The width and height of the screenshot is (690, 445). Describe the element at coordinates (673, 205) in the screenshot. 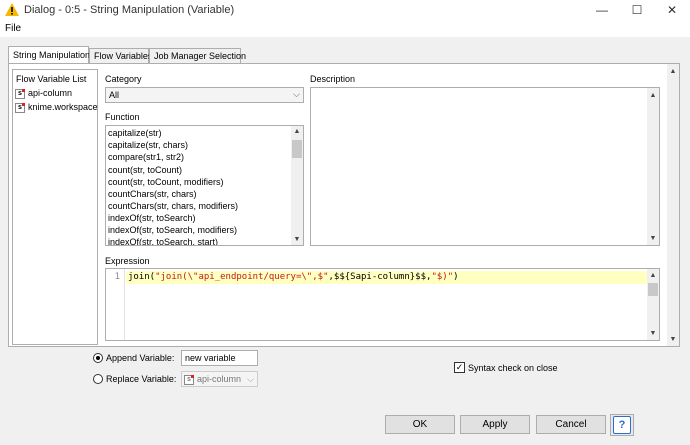

I see `panel-scrollbar: ▲ ▼` at that location.